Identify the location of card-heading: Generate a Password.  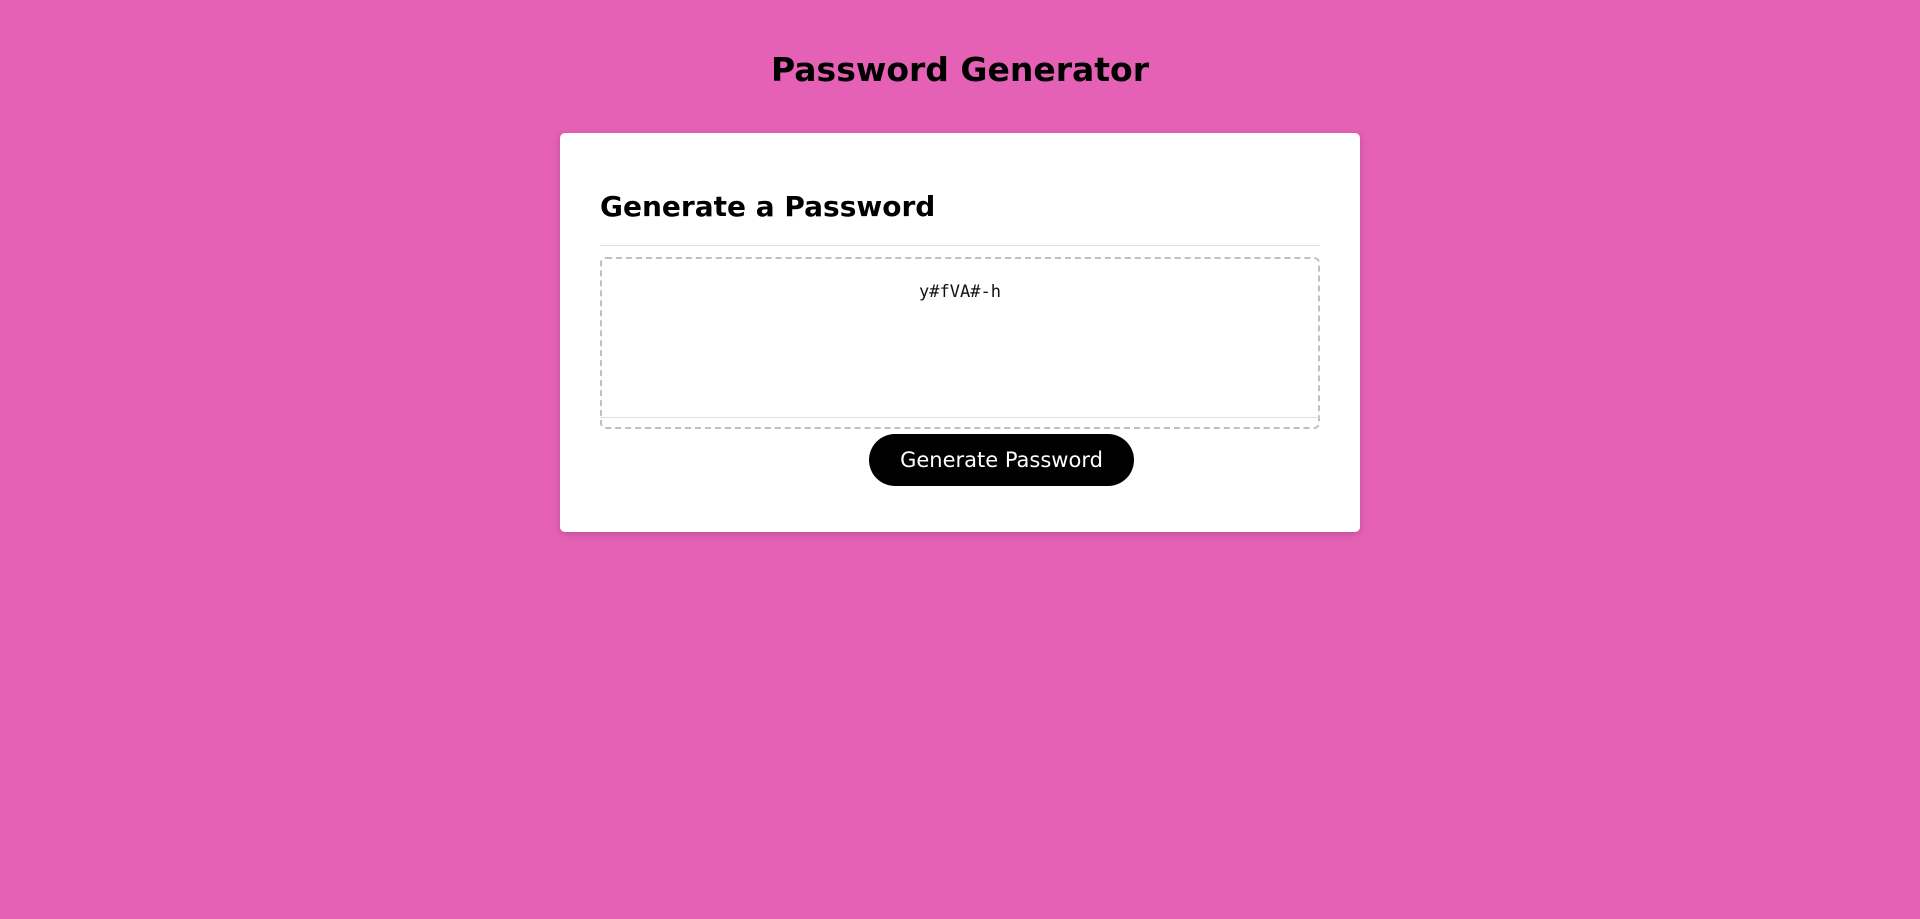
(768, 206).